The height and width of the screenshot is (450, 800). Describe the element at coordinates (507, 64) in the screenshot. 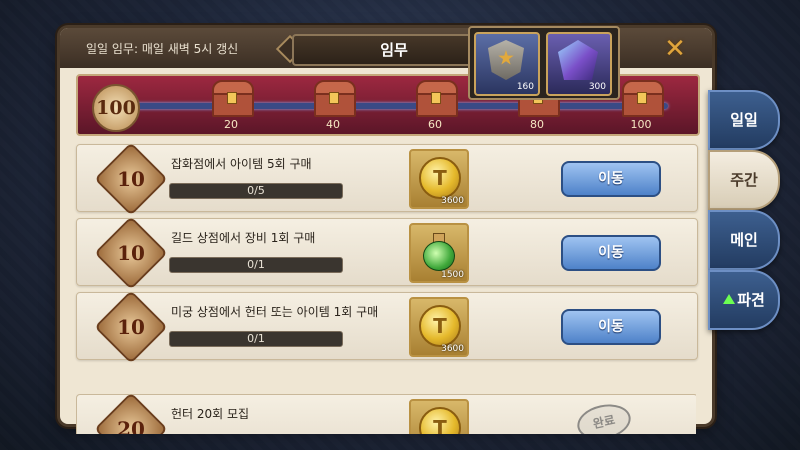

I see `reward-slot: 160` at that location.